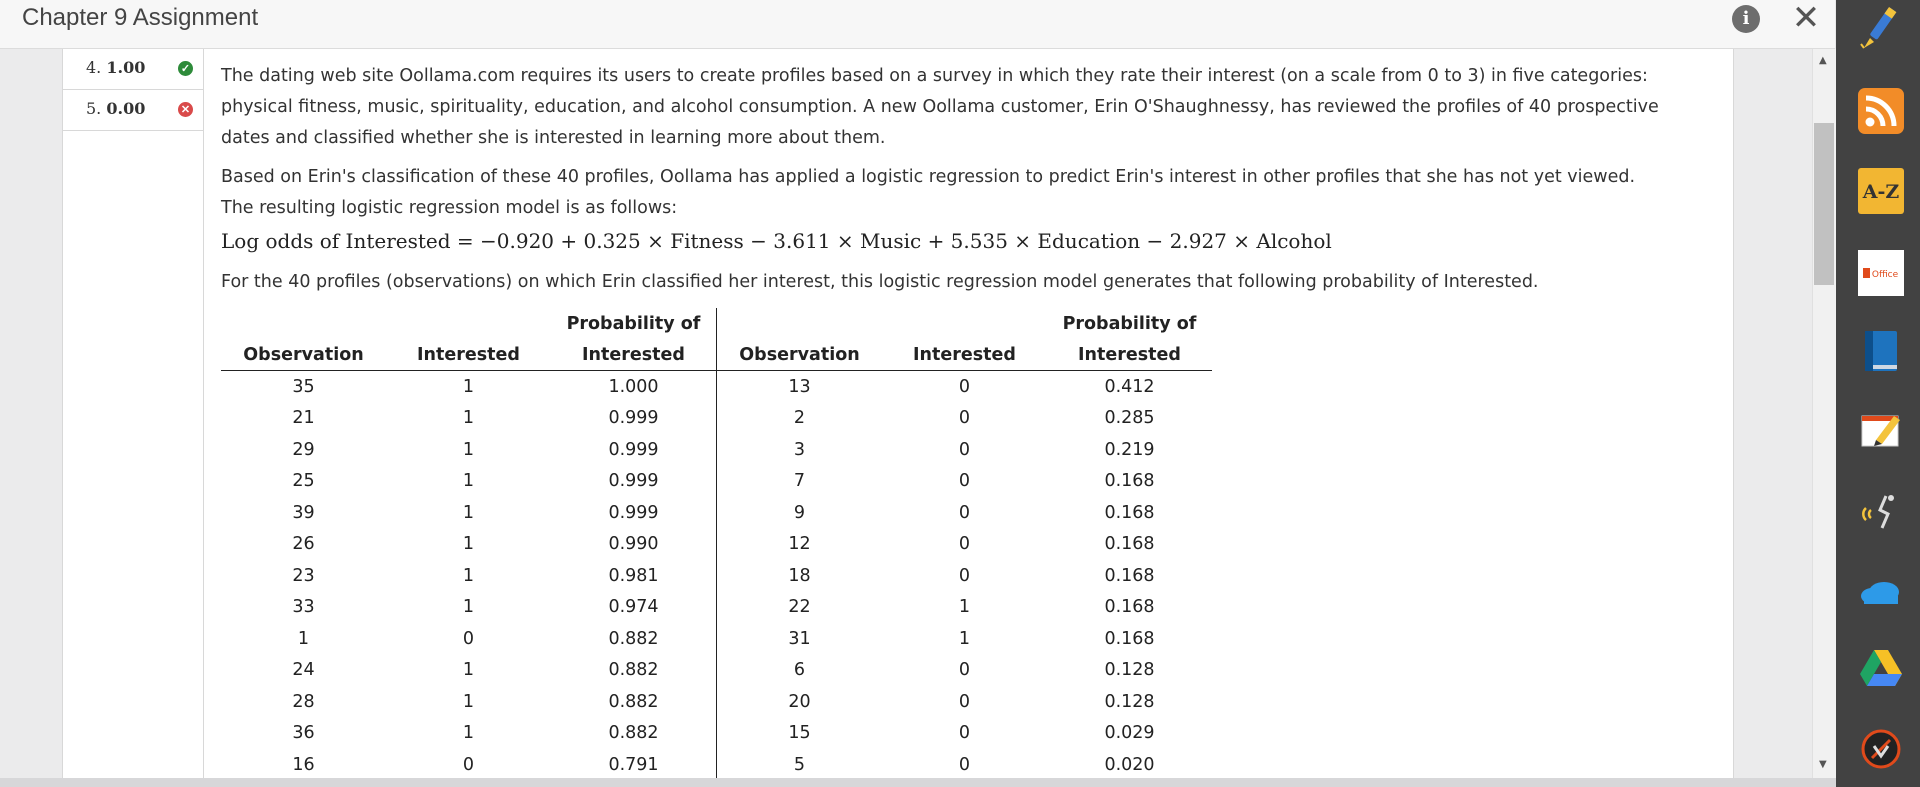 Image resolution: width=1920 pixels, height=787 pixels. What do you see at coordinates (133, 413) in the screenshot?
I see `question-nav: 4. 1.00 ✓ 5. 0.00 ✕` at bounding box center [133, 413].